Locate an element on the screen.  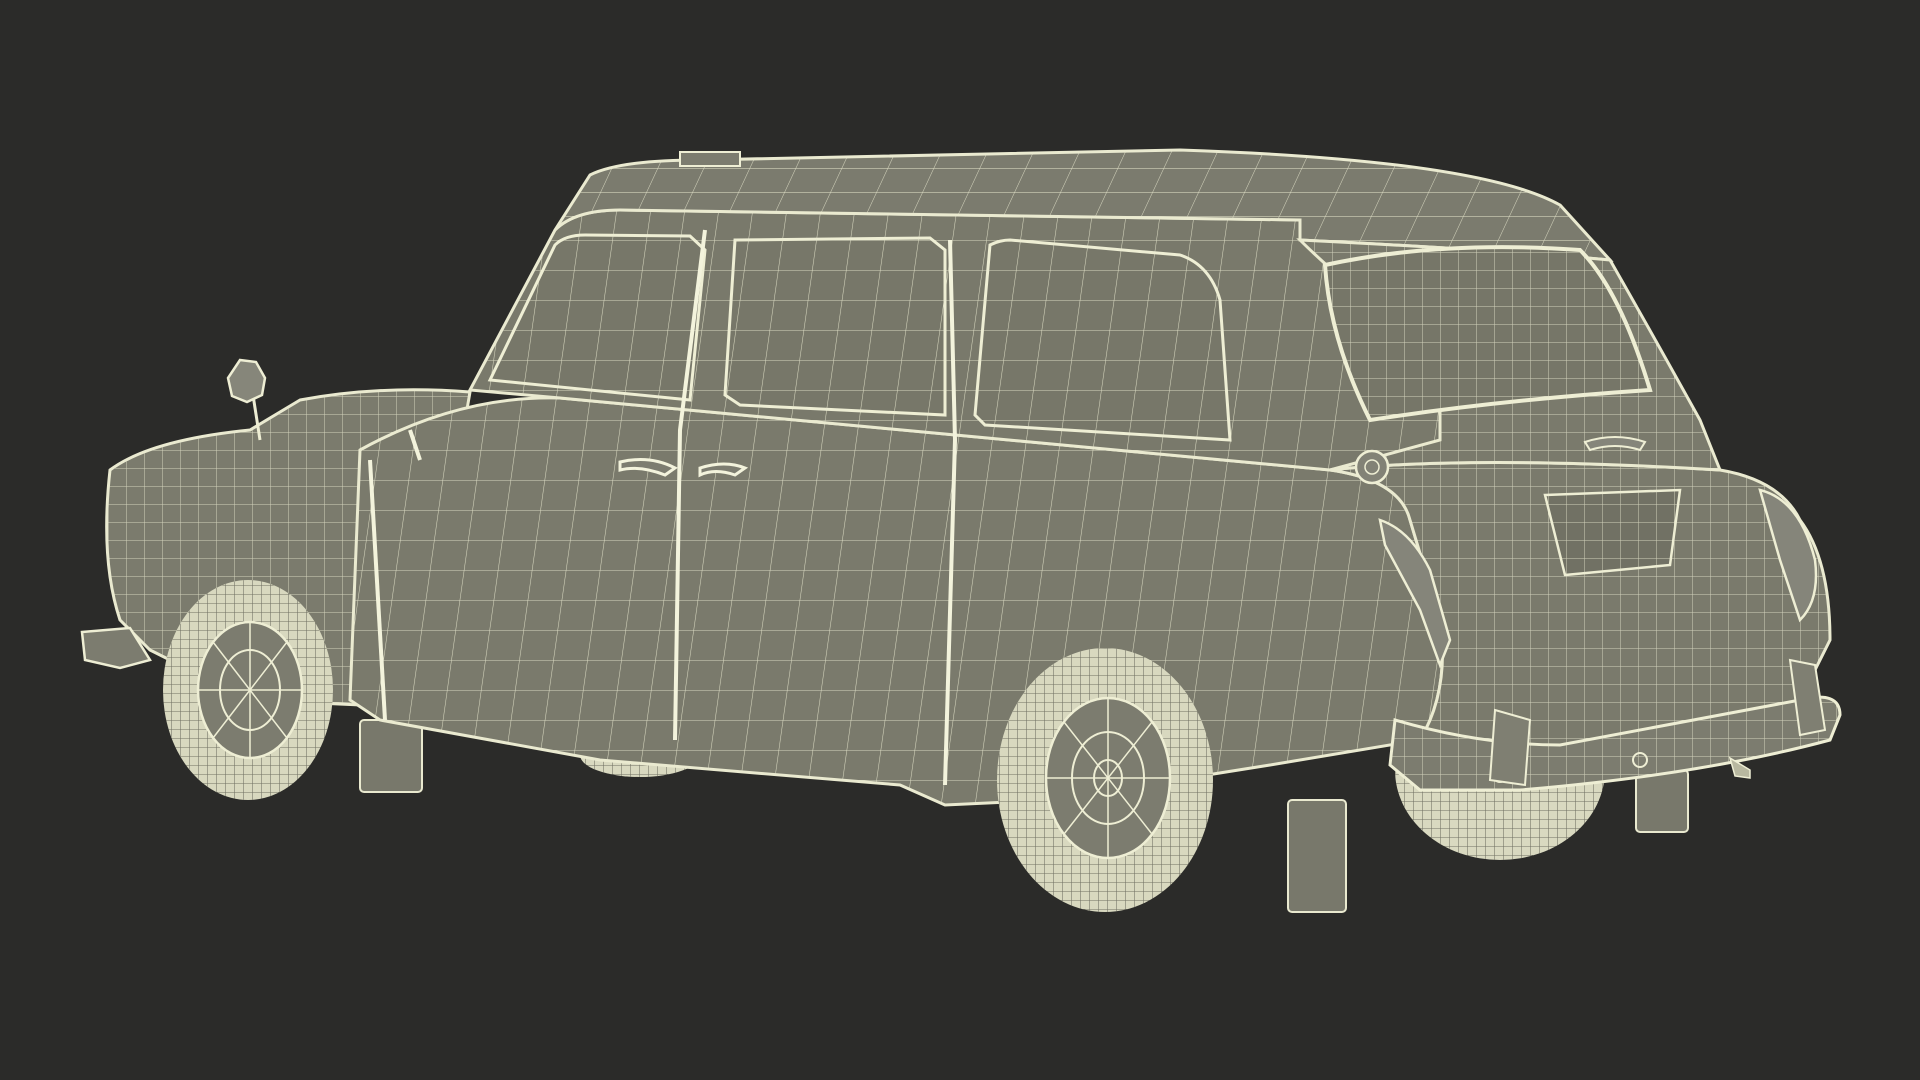
fuel-cap is located at coordinates (1372, 467).